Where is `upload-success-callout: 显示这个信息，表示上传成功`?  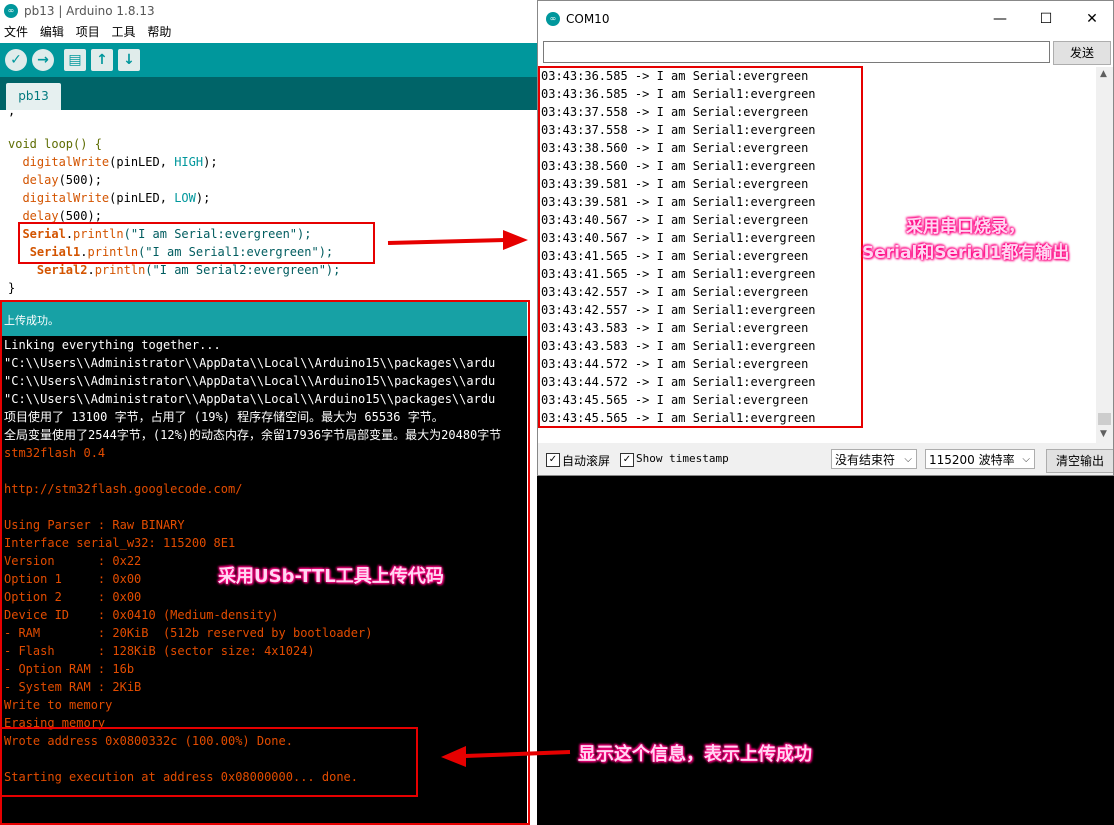
upload-success-callout: 显示这个信息，表示上传成功 is located at coordinates (695, 754).